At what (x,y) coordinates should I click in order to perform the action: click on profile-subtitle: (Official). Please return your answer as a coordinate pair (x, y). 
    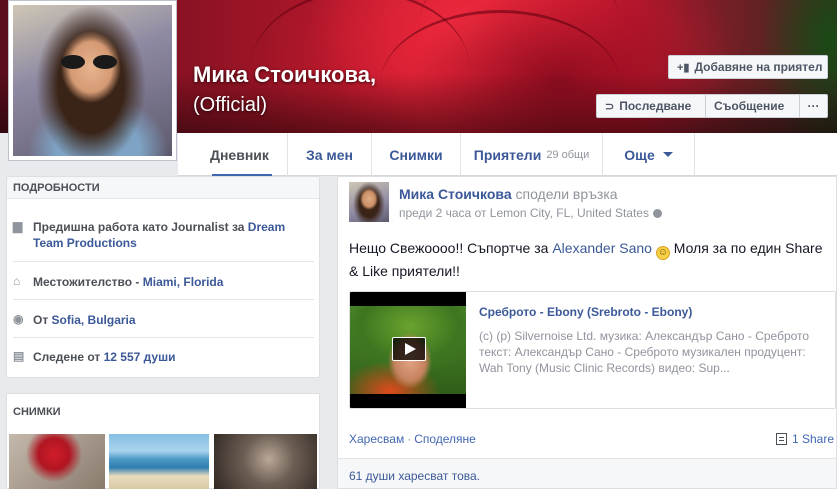
    Looking at the image, I should click on (230, 105).